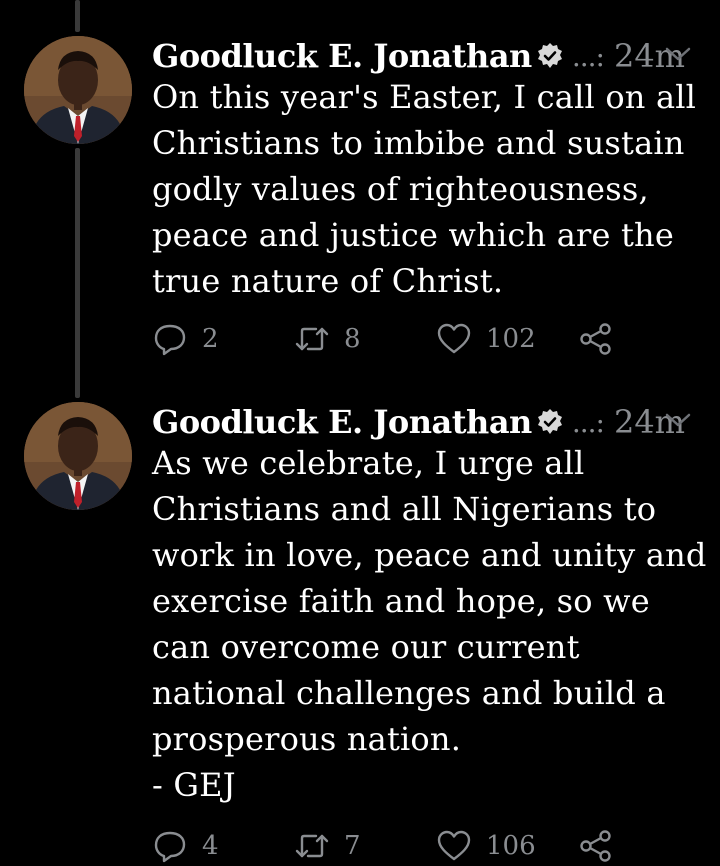  I want to click on retweet-button: 8, so click(327, 339).